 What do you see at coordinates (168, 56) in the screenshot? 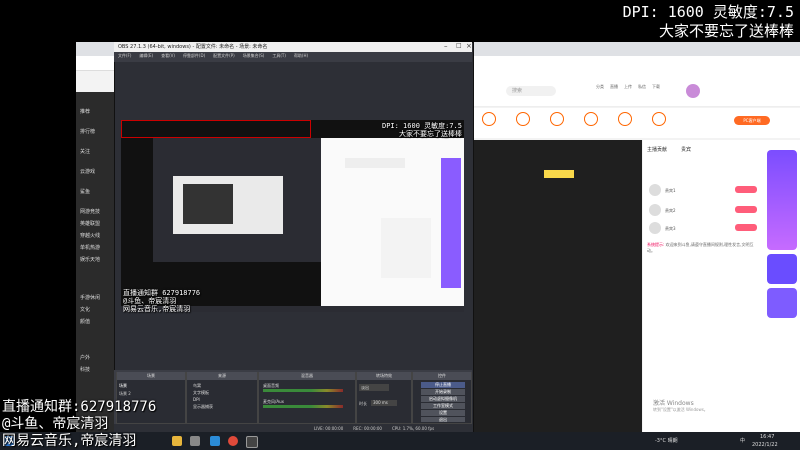
I see `menu-item: 查看(V)` at bounding box center [168, 56].